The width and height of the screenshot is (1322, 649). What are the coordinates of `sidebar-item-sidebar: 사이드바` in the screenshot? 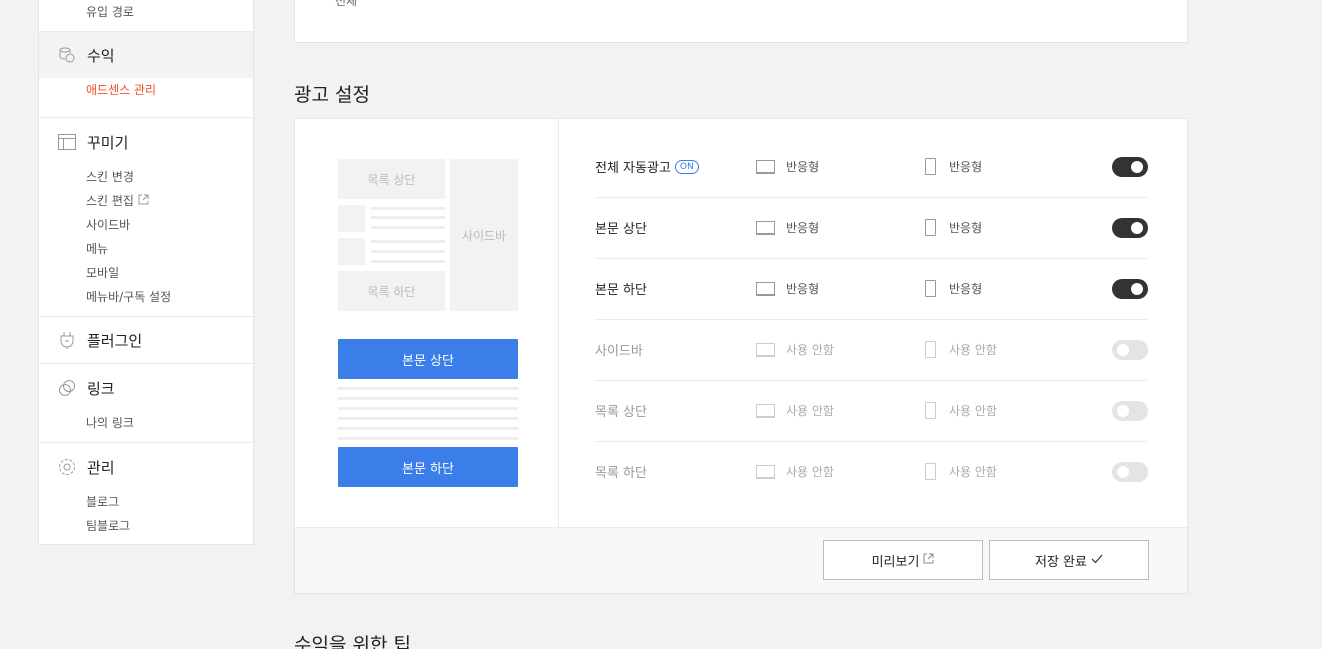 It's located at (146, 225).